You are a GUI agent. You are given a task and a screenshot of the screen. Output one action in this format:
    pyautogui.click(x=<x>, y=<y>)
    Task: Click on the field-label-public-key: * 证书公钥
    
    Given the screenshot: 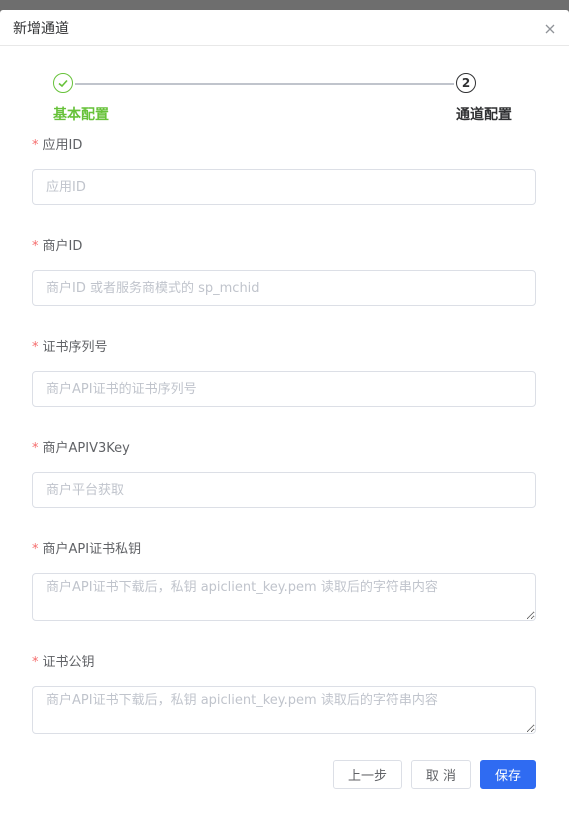 What is the action you would take?
    pyautogui.click(x=63, y=660)
    